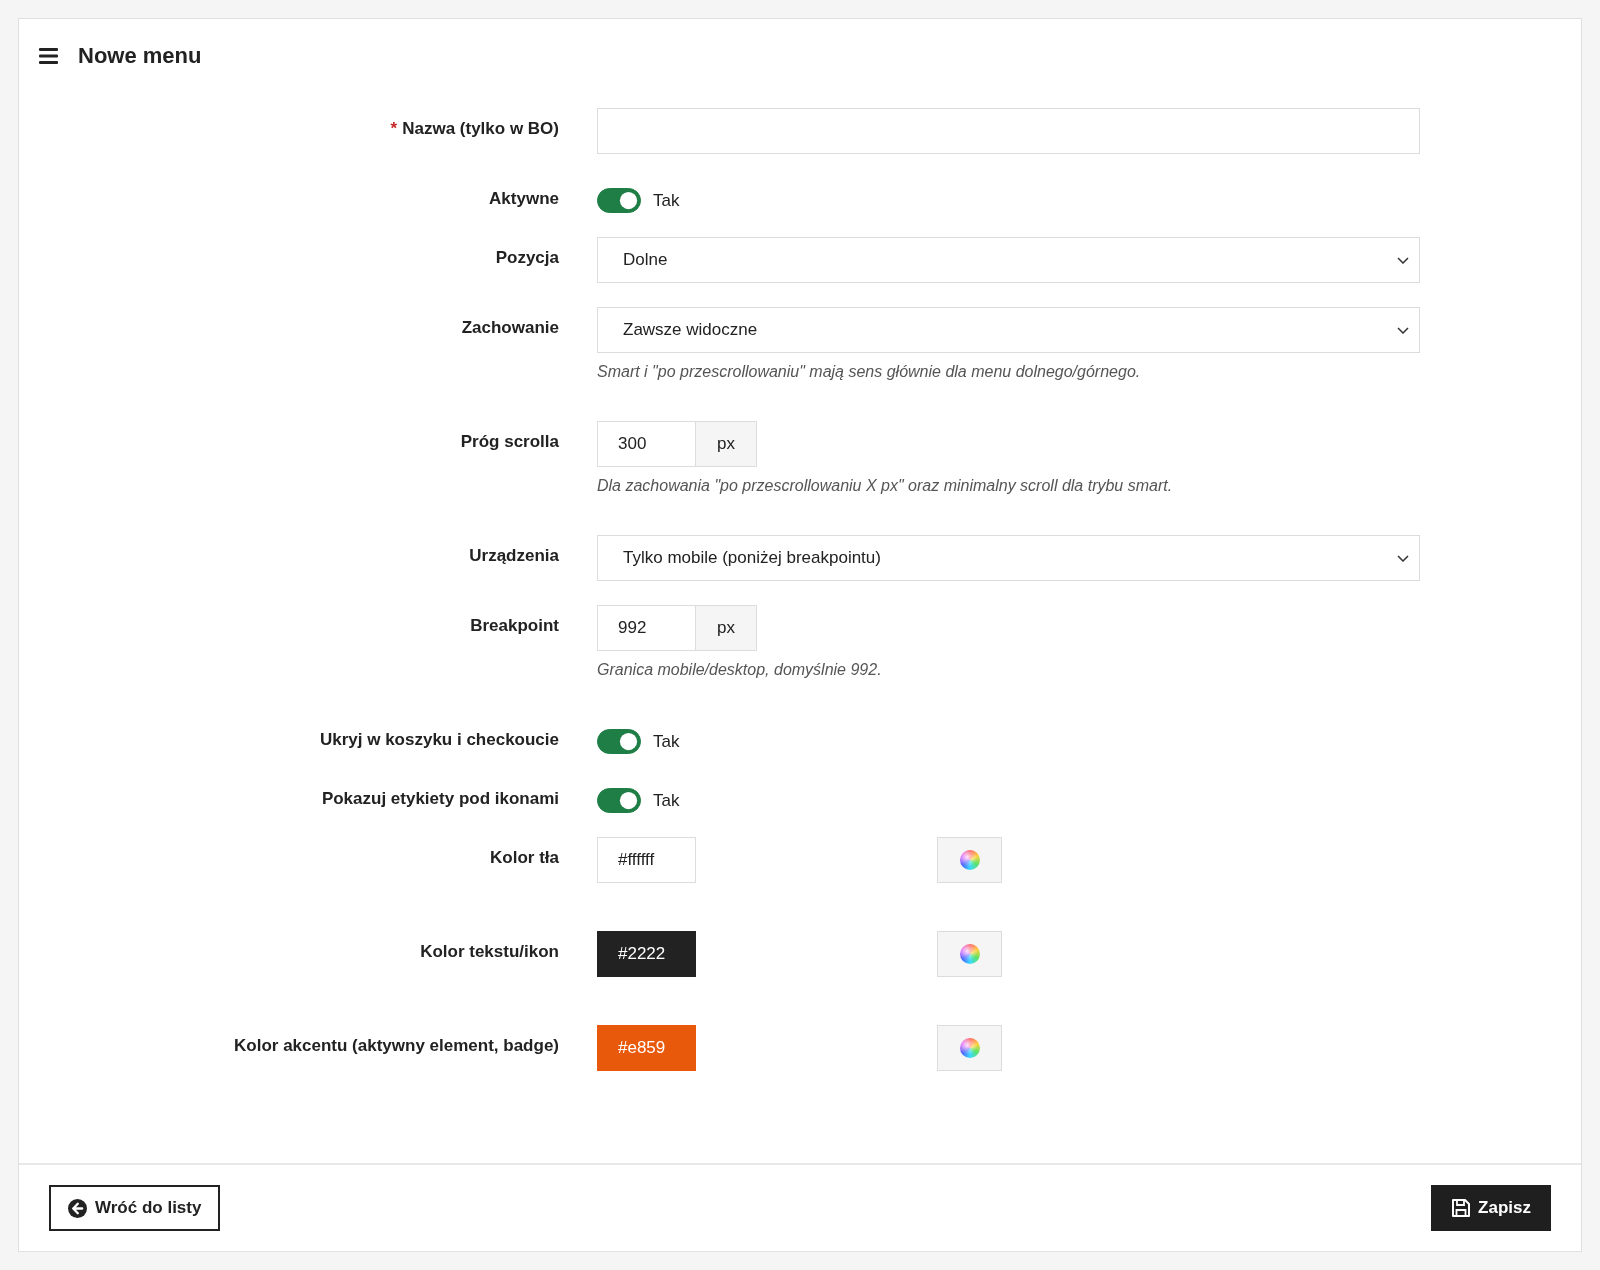 This screenshot has width=1600, height=1270. Describe the element at coordinates (646, 1048) in the screenshot. I see `color-field: #e859` at that location.